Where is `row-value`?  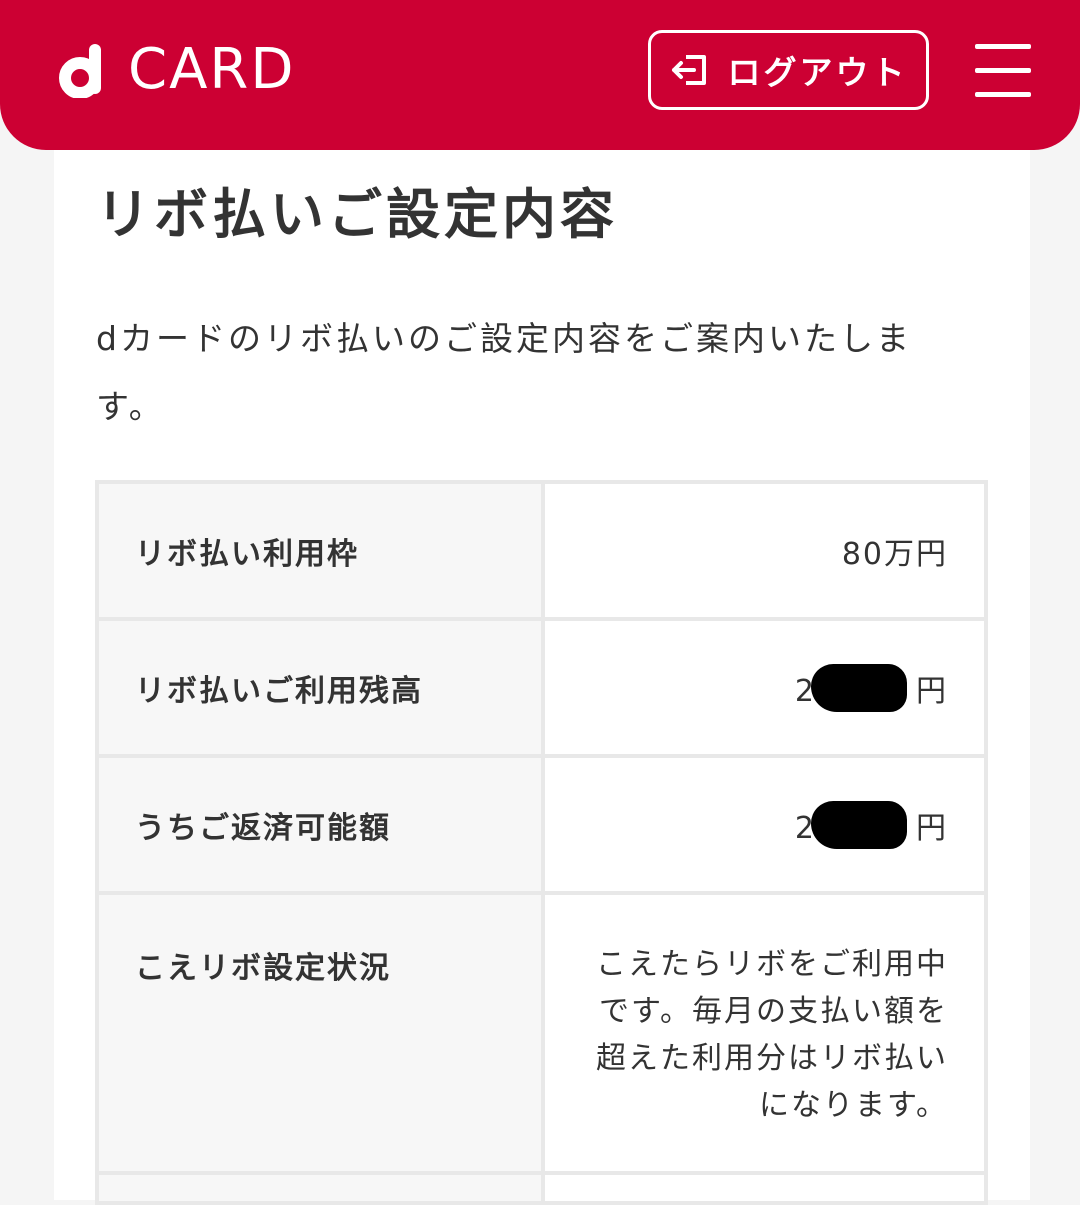
row-value is located at coordinates (764, 1188).